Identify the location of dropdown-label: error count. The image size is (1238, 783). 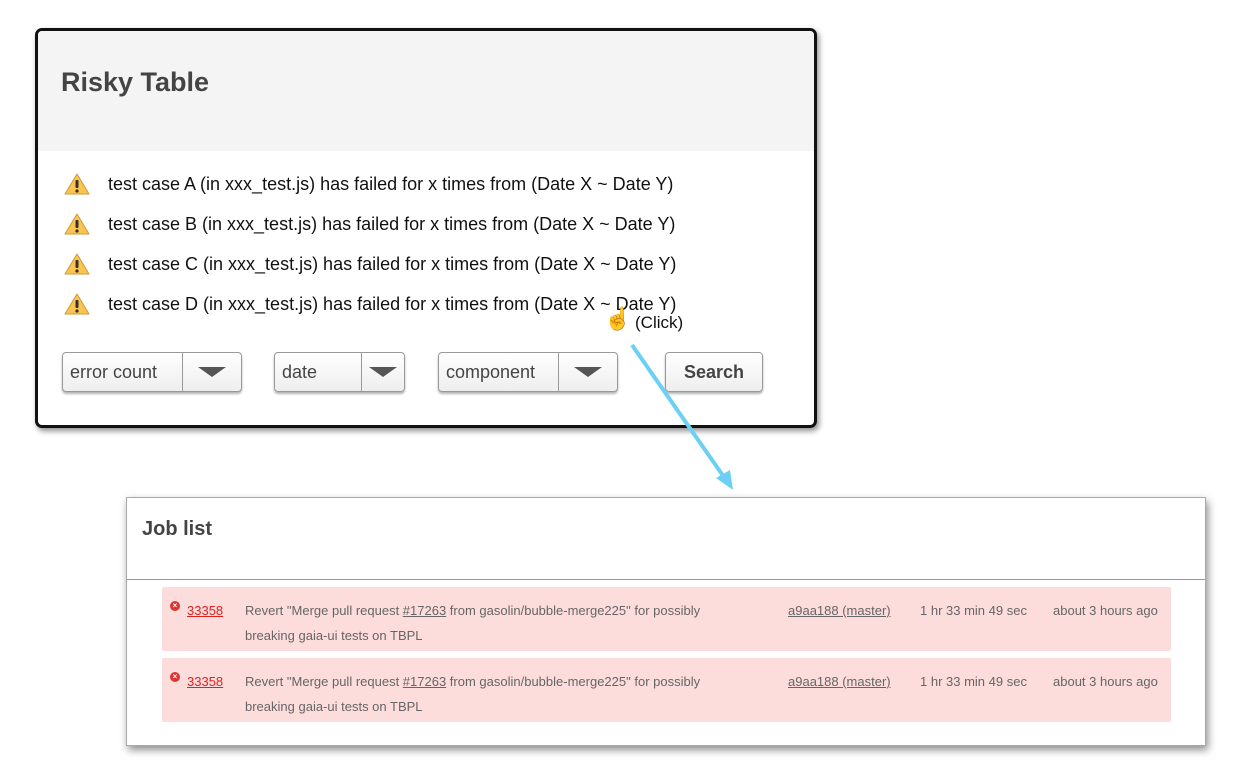
(114, 371).